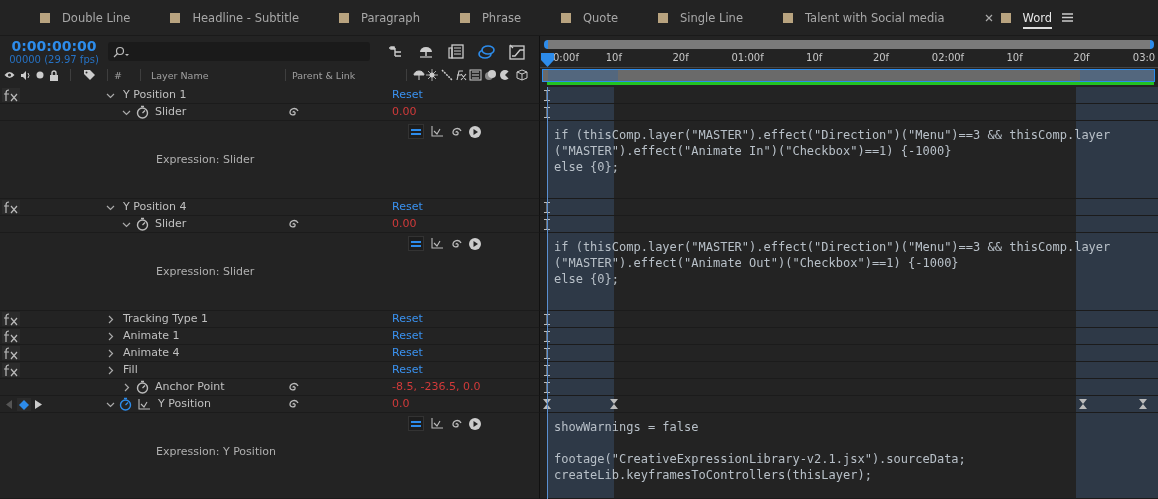 This screenshot has width=1158, height=499. Describe the element at coordinates (947, 57) in the screenshot. I see `ruler-label: 02:00f` at that location.